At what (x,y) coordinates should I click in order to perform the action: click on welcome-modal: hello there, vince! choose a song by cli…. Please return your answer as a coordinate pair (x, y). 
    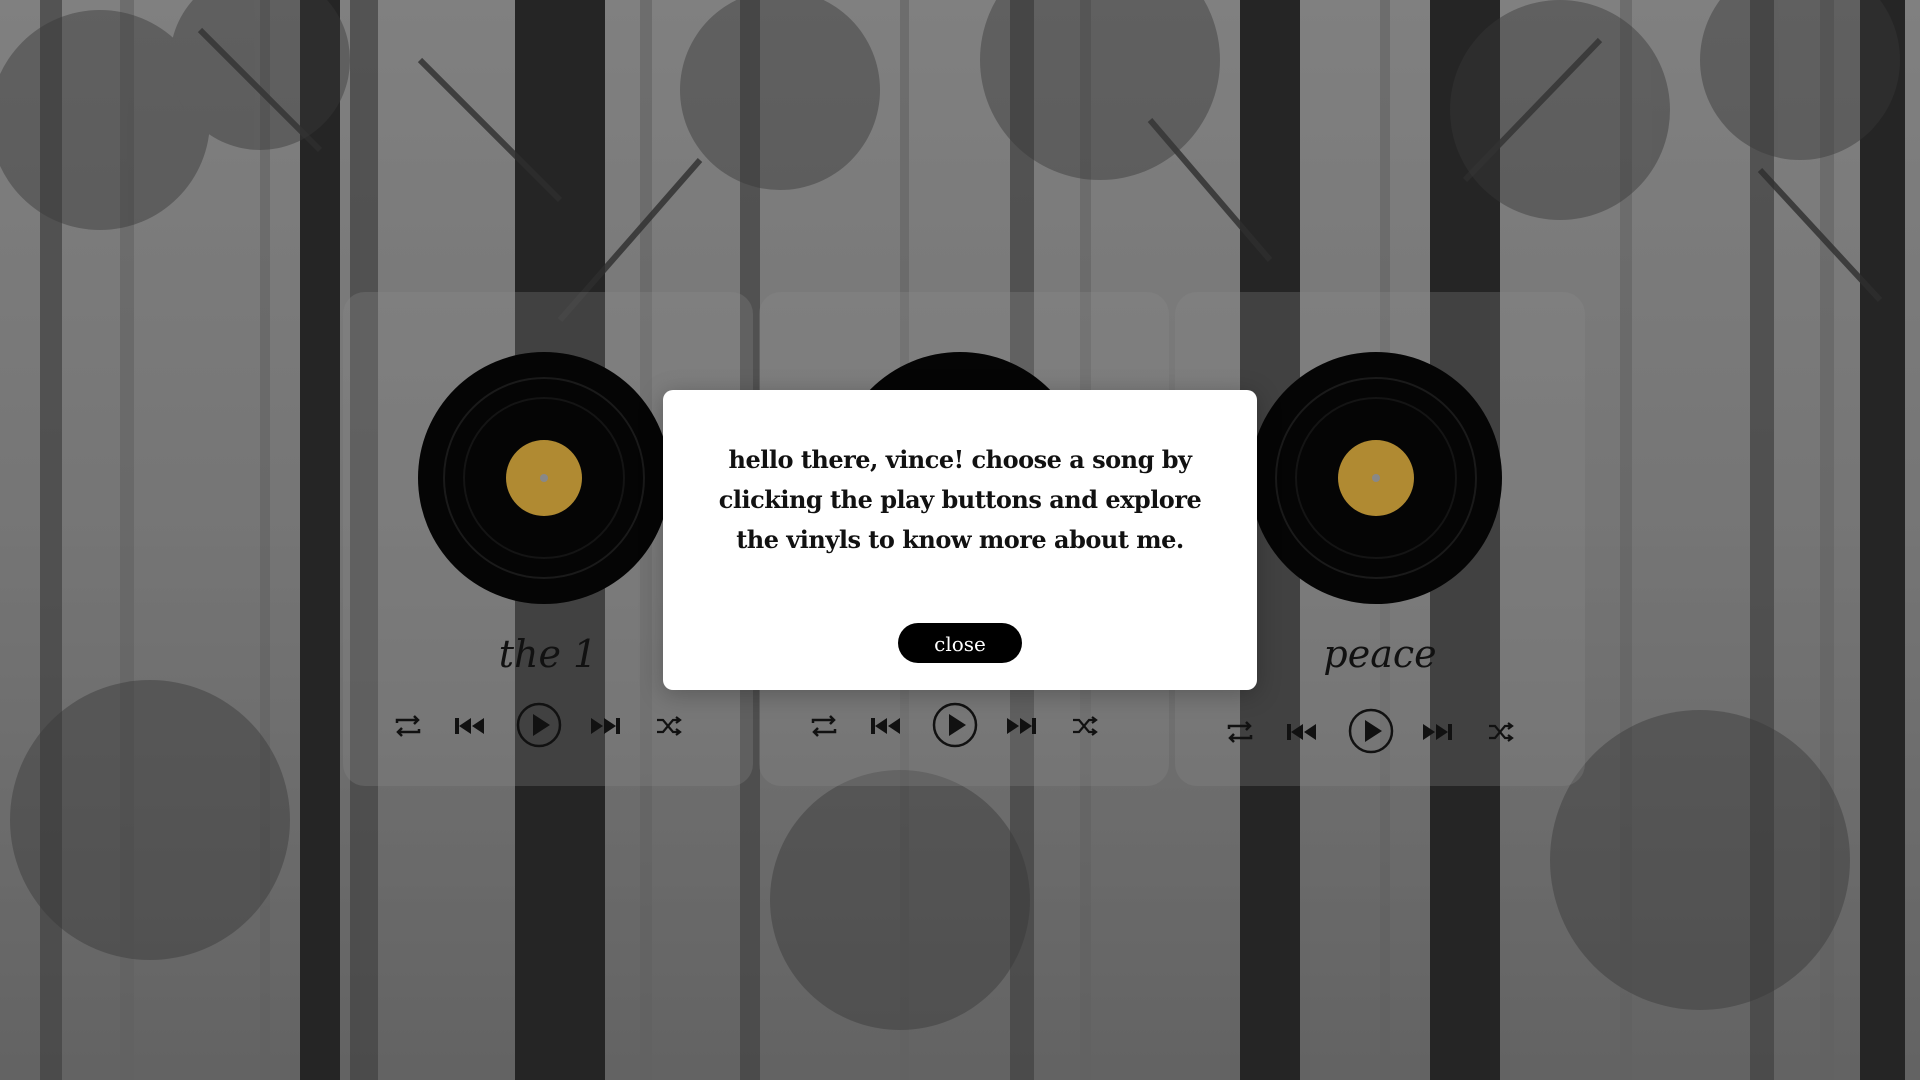
    Looking at the image, I should click on (960, 540).